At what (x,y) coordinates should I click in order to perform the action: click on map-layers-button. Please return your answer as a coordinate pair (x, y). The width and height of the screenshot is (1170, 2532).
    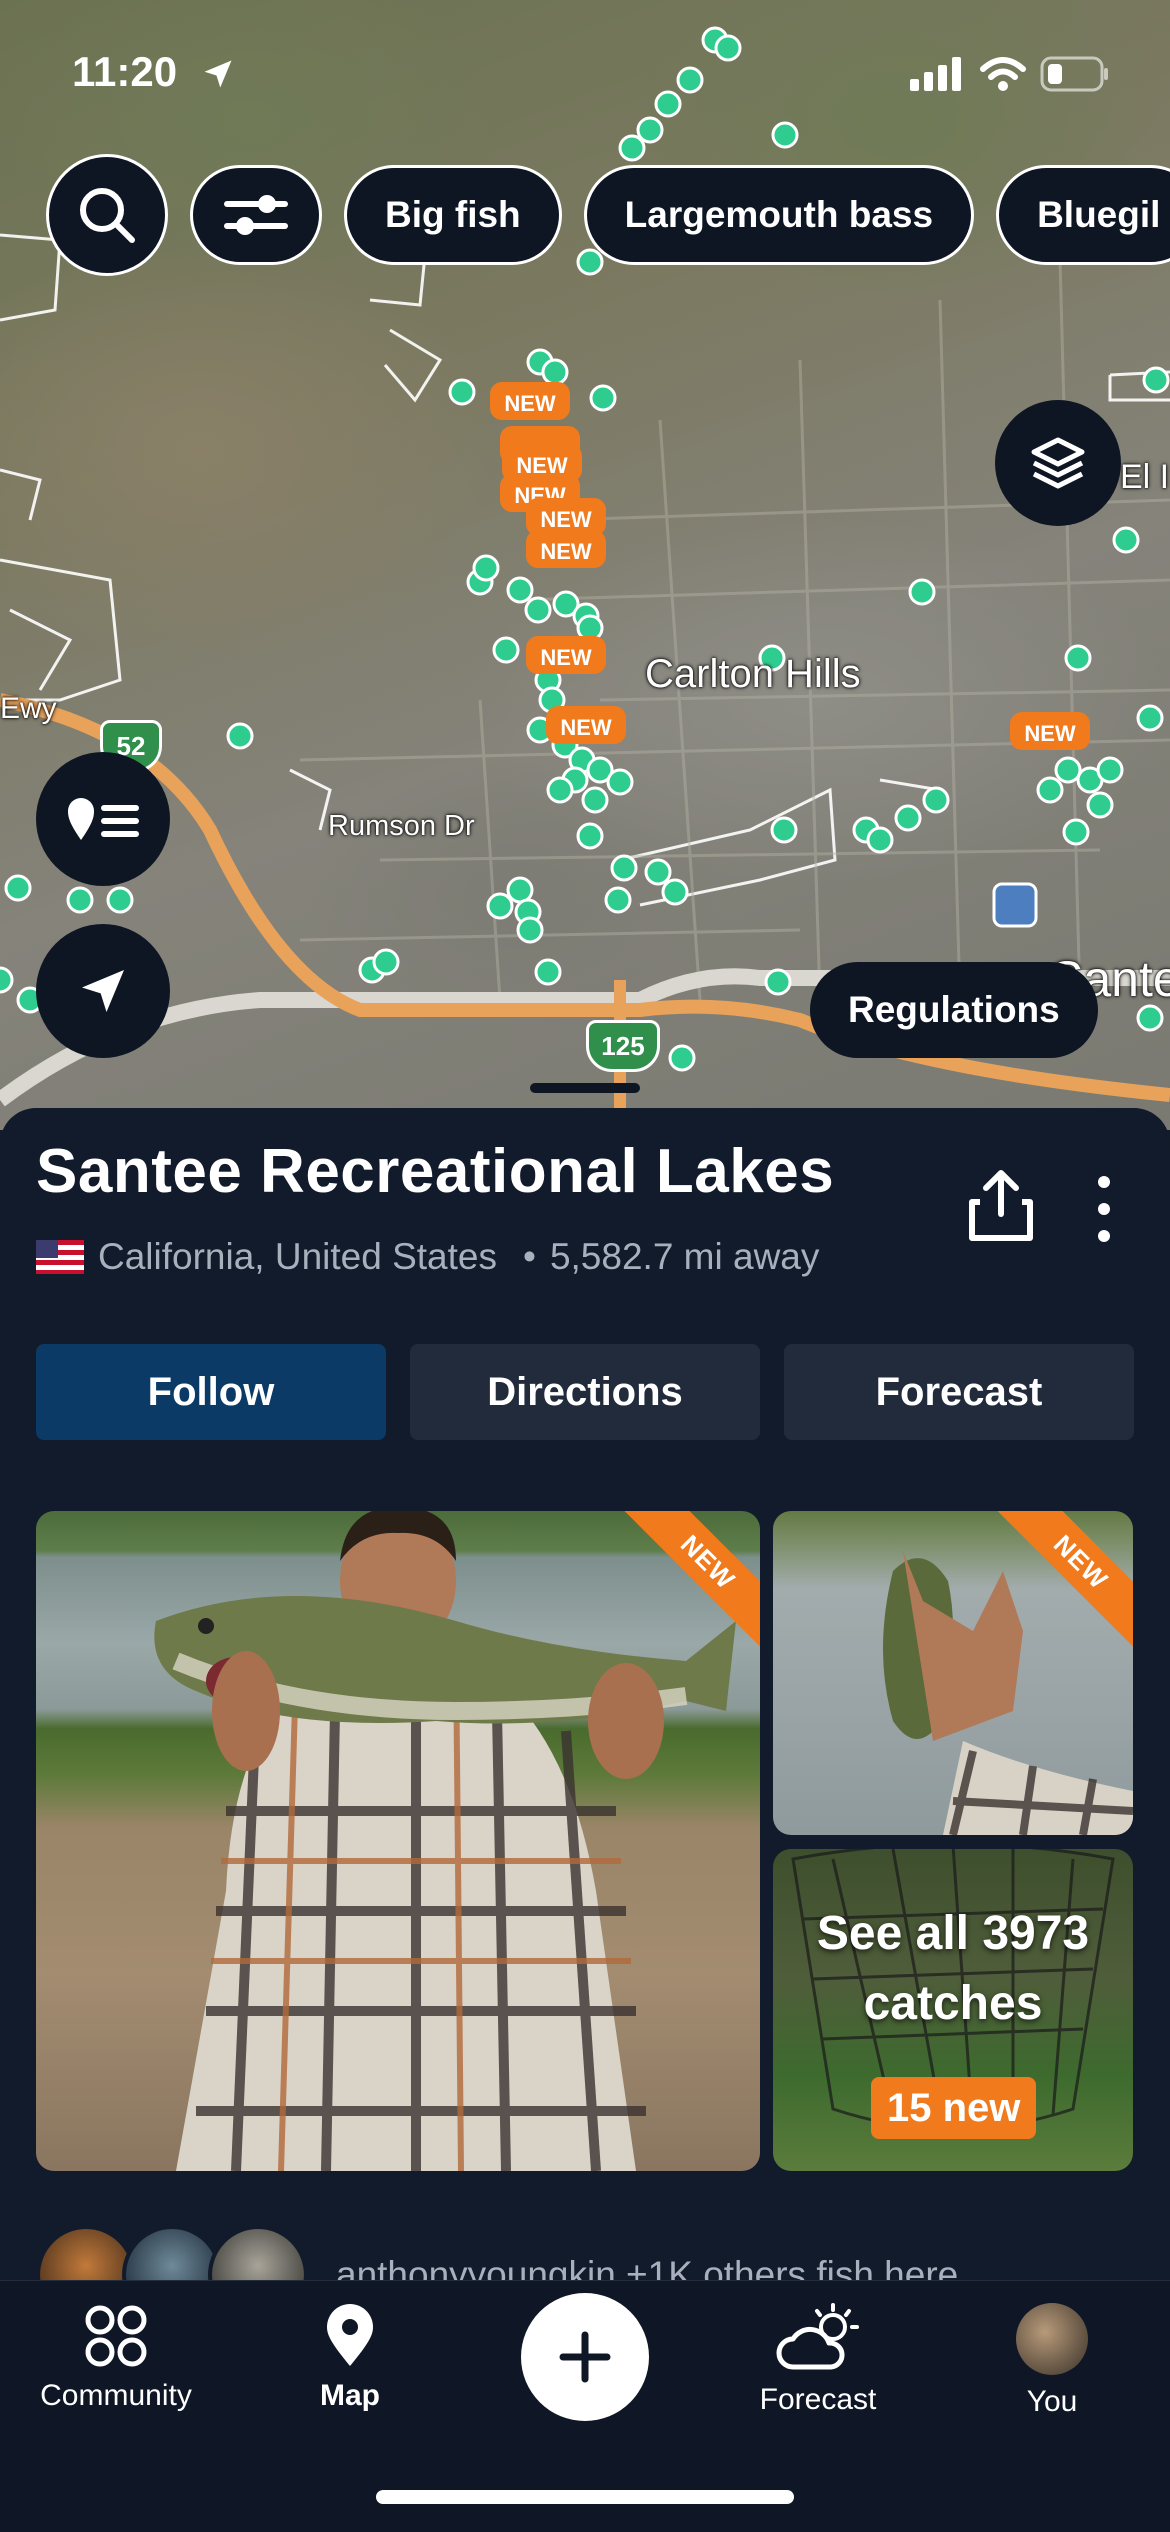
    Looking at the image, I should click on (1058, 463).